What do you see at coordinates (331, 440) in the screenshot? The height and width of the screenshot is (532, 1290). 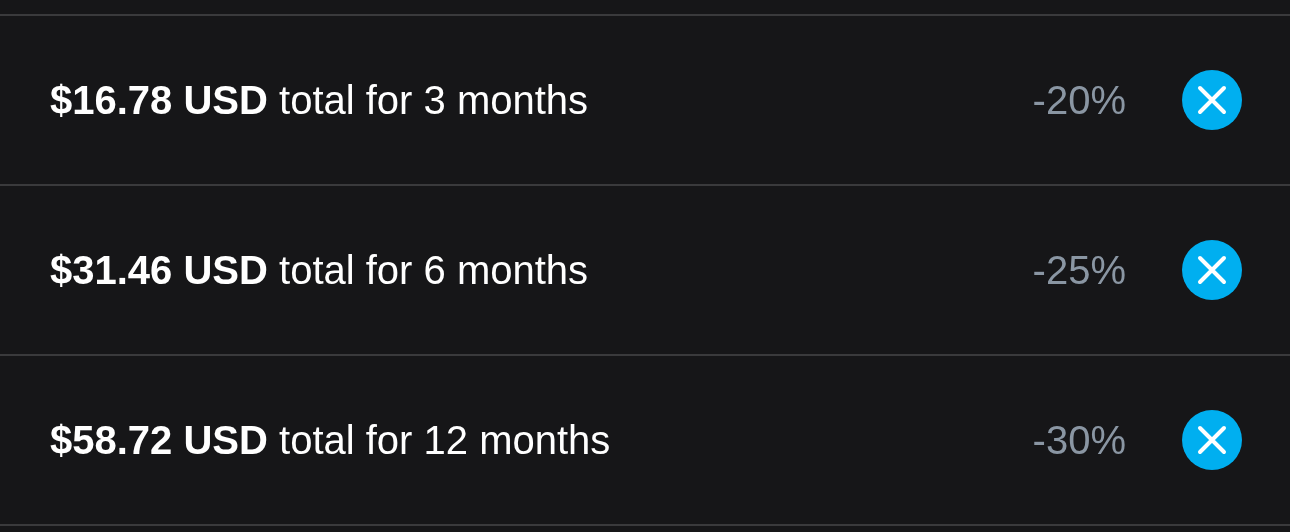 I see `bundle-price: $58.72 USD total for 12 months` at bounding box center [331, 440].